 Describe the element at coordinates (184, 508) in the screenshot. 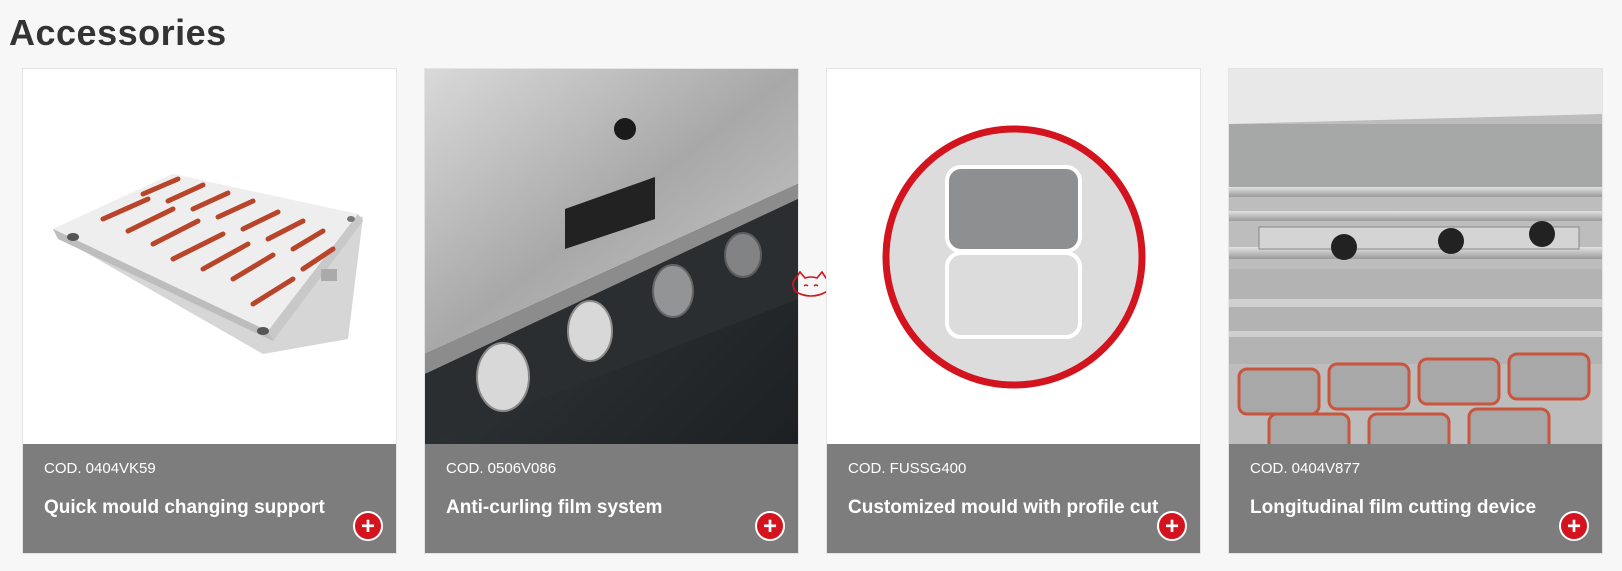

I see `product-name: Quick mould changing support` at that location.